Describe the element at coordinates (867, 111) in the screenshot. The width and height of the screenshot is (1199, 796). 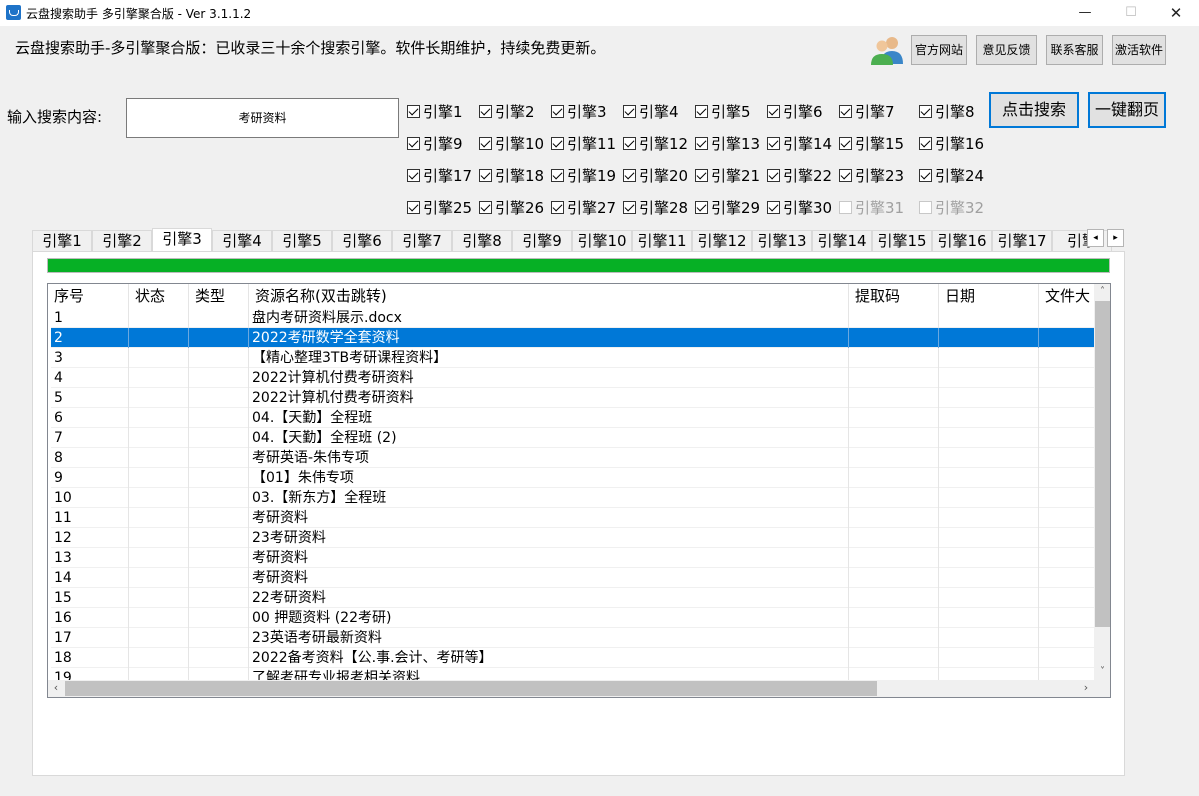
I see `engine-checkbox-7: 引擎7` at that location.